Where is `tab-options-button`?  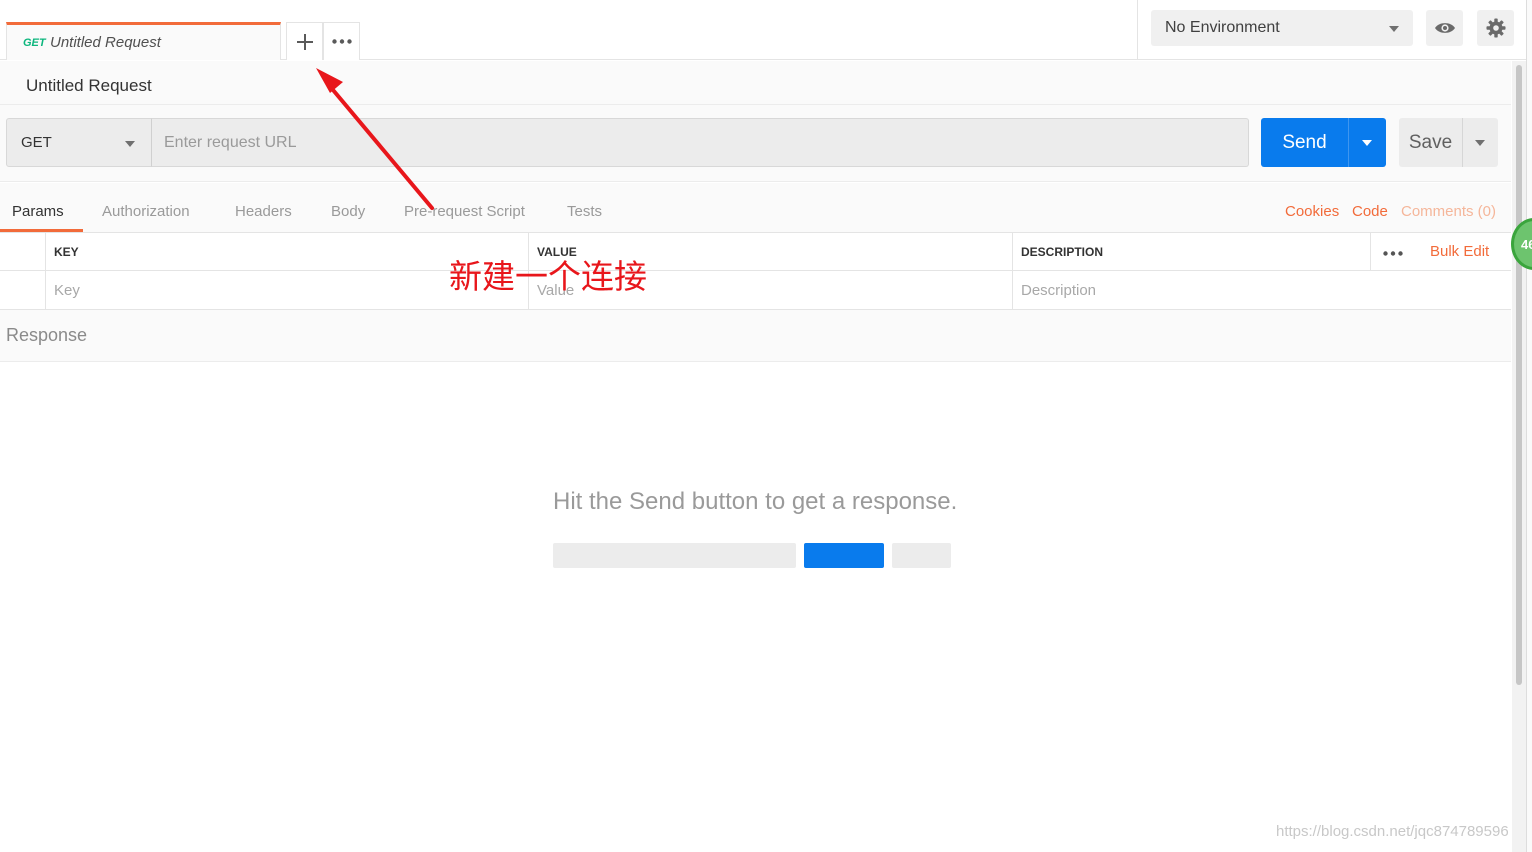
tab-options-button is located at coordinates (341, 41).